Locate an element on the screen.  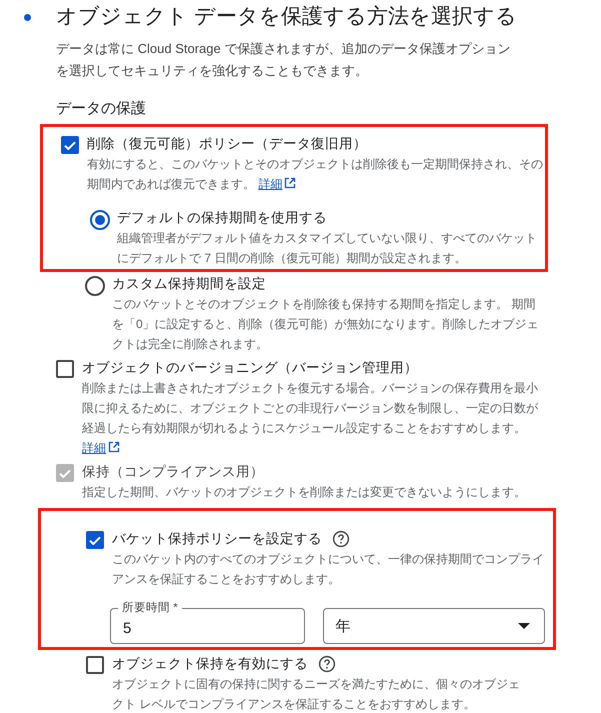
intro-text: データは常に Cloud Storage で保護されますが、追加のデータ保護オプションを選択してセキュリティを強化することもできます。 is located at coordinates (284, 60).